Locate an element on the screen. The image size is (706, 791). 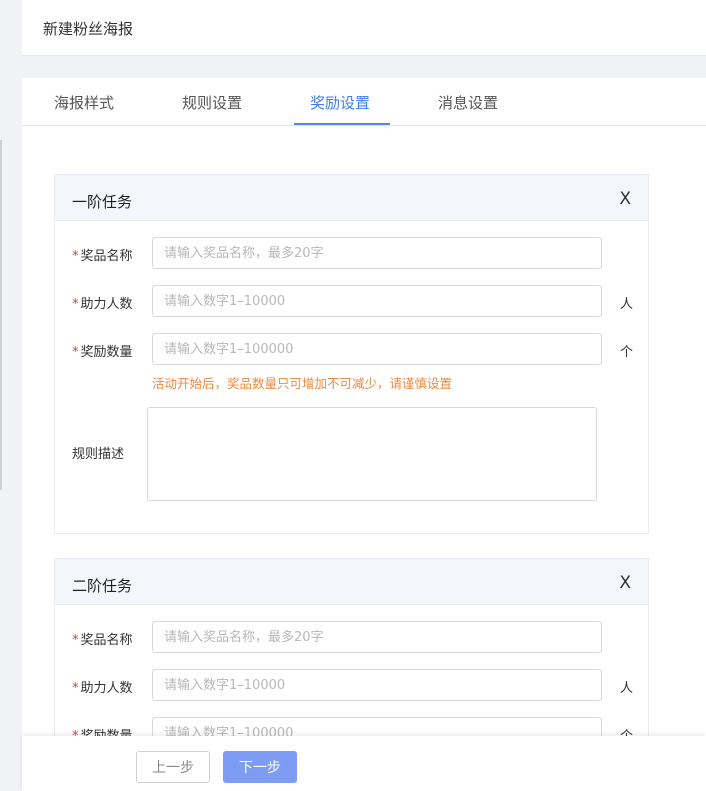
card-title: 一阶任务 is located at coordinates (102, 202).